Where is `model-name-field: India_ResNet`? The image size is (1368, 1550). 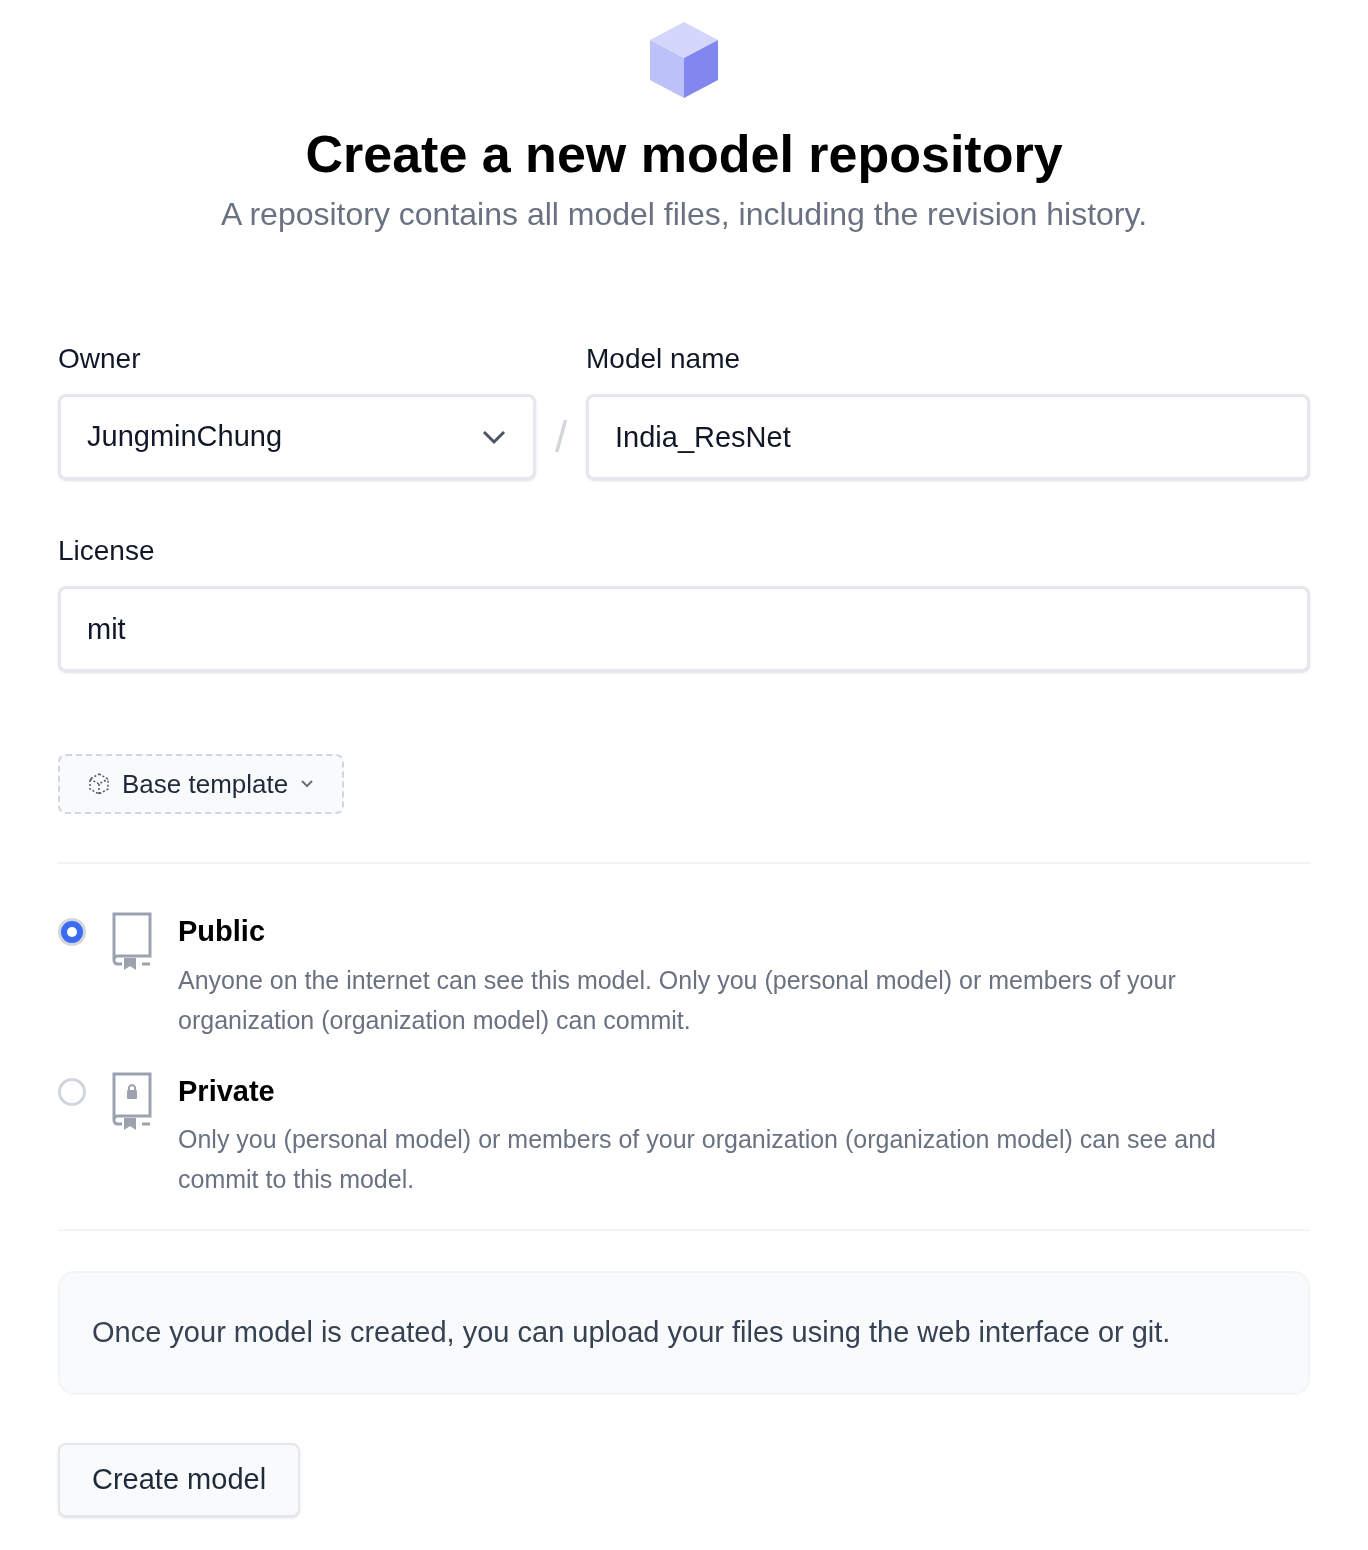
model-name-field: India_ResNet is located at coordinates (948, 437).